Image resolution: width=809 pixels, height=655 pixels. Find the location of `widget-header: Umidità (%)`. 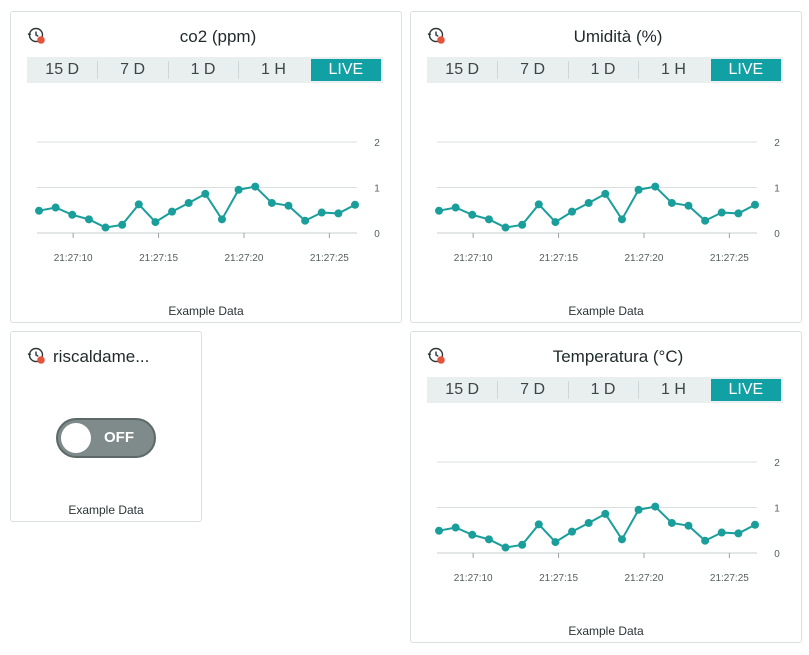

widget-header: Umidità (%) is located at coordinates (606, 37).